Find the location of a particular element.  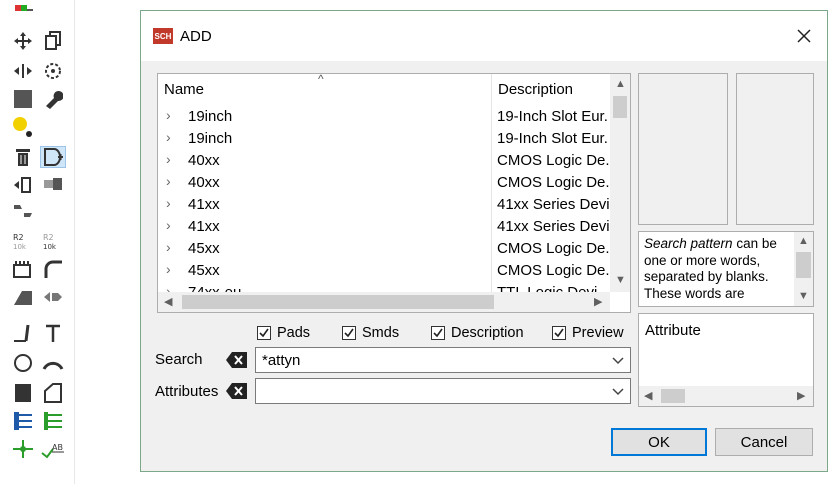

pinswap-icon is located at coordinates (23, 185).